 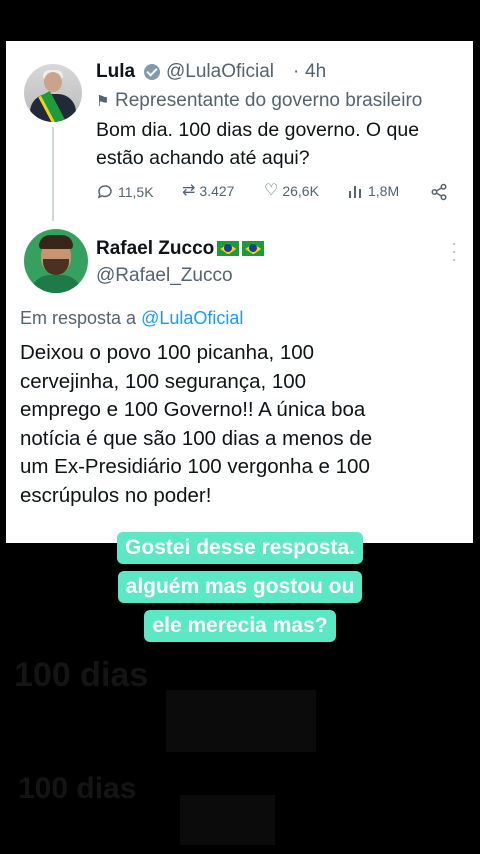 I want to click on reply-prefix: Em resposta a, so click(x=78, y=318).